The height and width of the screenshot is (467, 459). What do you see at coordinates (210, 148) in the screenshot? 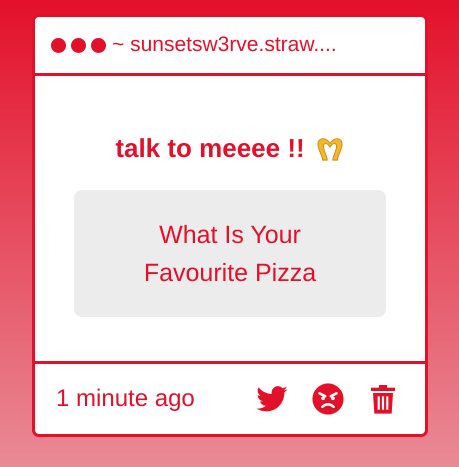
I see `message-heading: talk to meeee !!` at bounding box center [210, 148].